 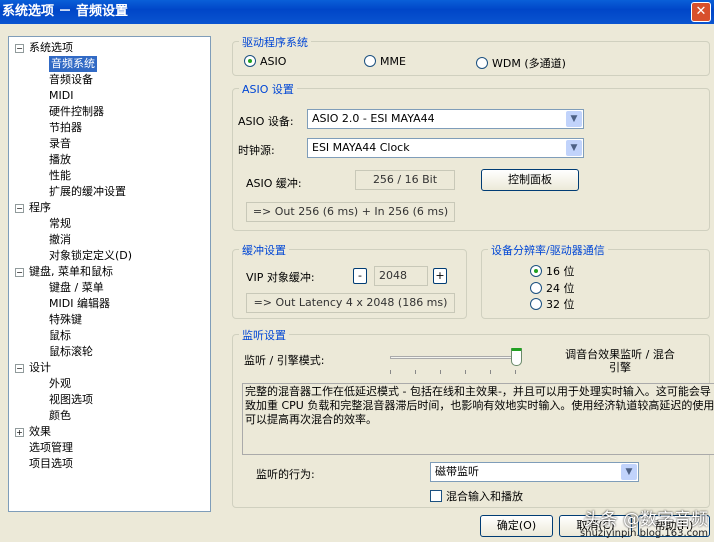 I want to click on tree-item: − 键盘, 菜单和鼠标, so click(x=109, y=272).